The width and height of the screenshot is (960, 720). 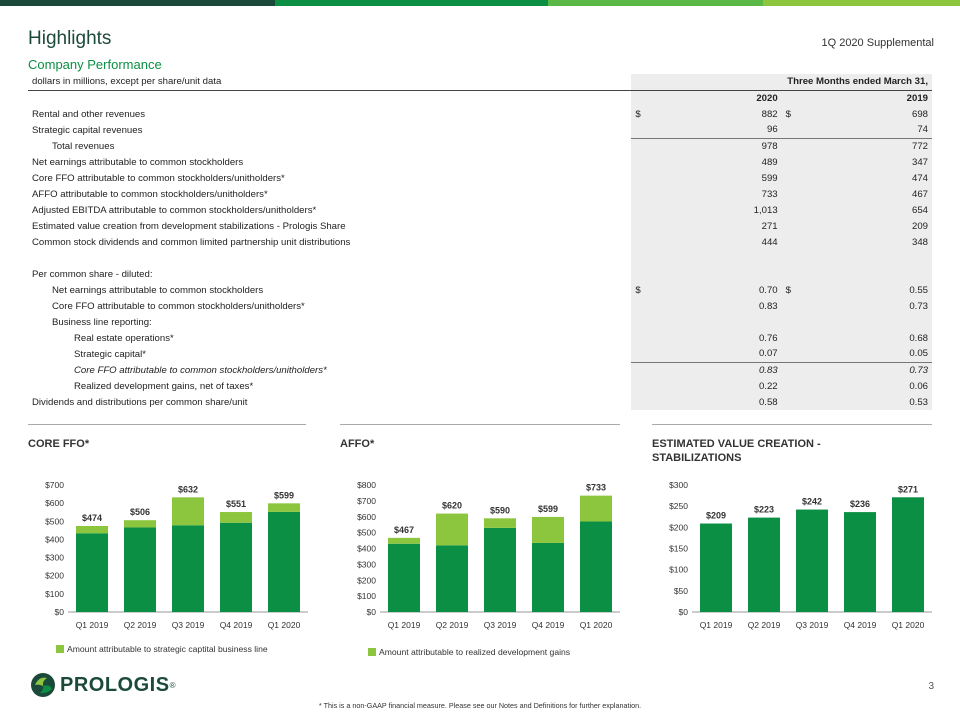 I want to click on cell-value: 74, so click(x=922, y=130).